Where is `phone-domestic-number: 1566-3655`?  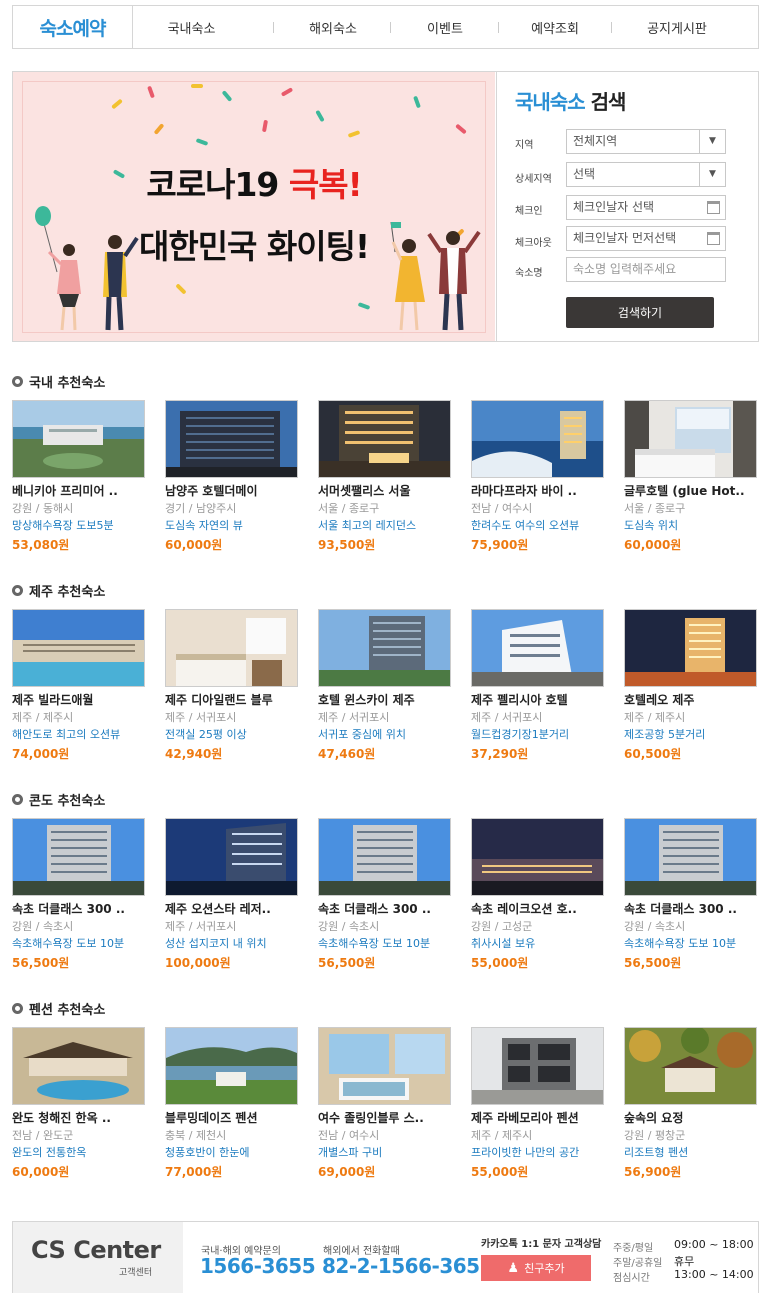 phone-domestic-number: 1566-3655 is located at coordinates (258, 1266).